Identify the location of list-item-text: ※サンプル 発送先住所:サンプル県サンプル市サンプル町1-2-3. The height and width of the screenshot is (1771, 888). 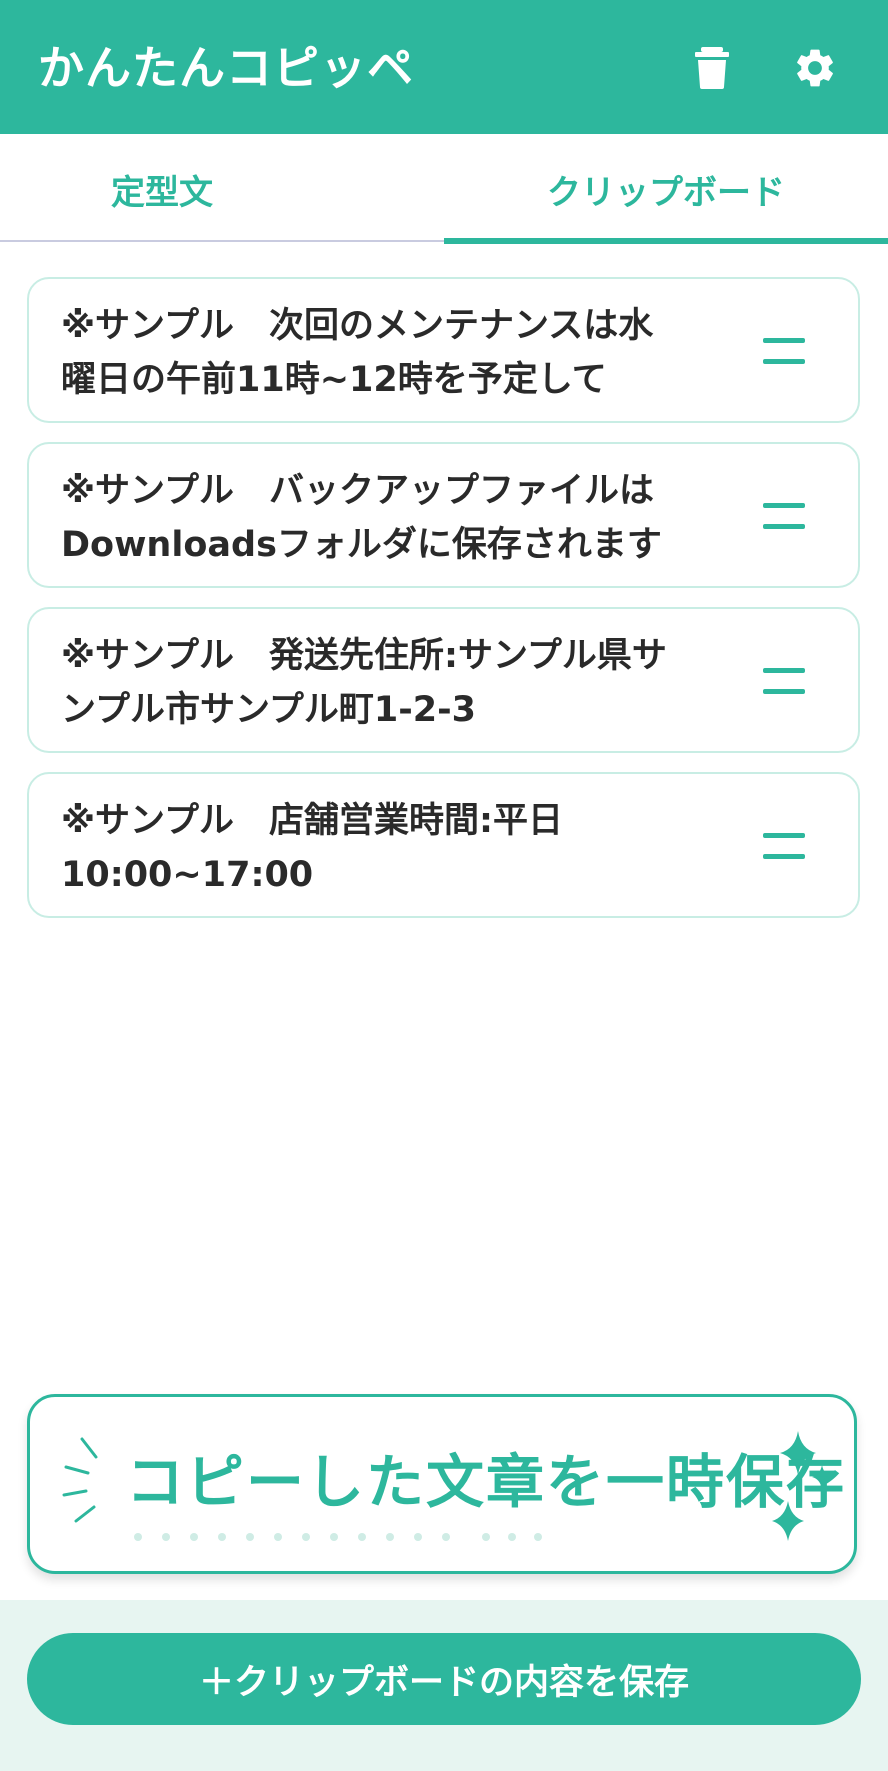
(364, 683).